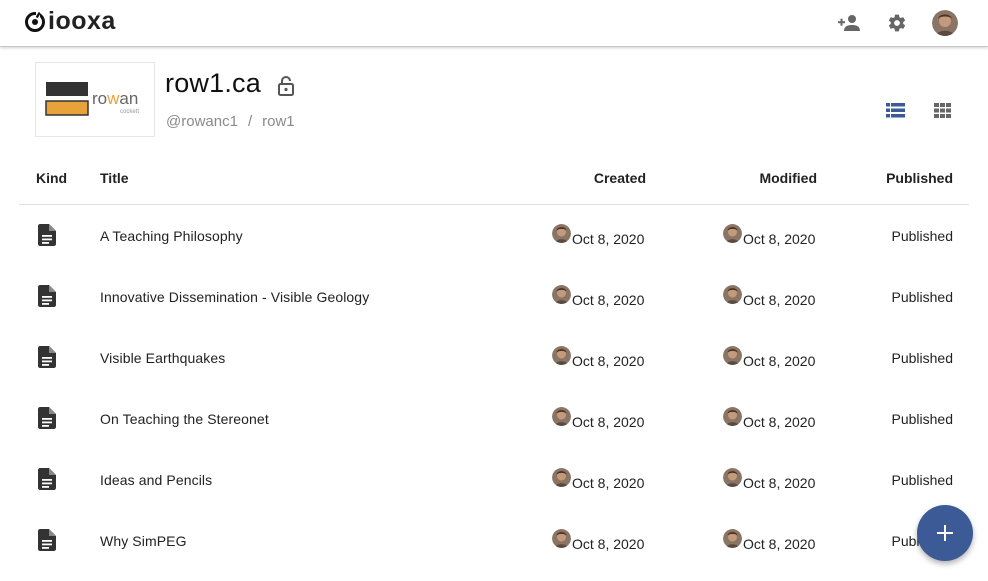 This screenshot has width=988, height=581. What do you see at coordinates (919, 178) in the screenshot?
I see `header-published: Published` at bounding box center [919, 178].